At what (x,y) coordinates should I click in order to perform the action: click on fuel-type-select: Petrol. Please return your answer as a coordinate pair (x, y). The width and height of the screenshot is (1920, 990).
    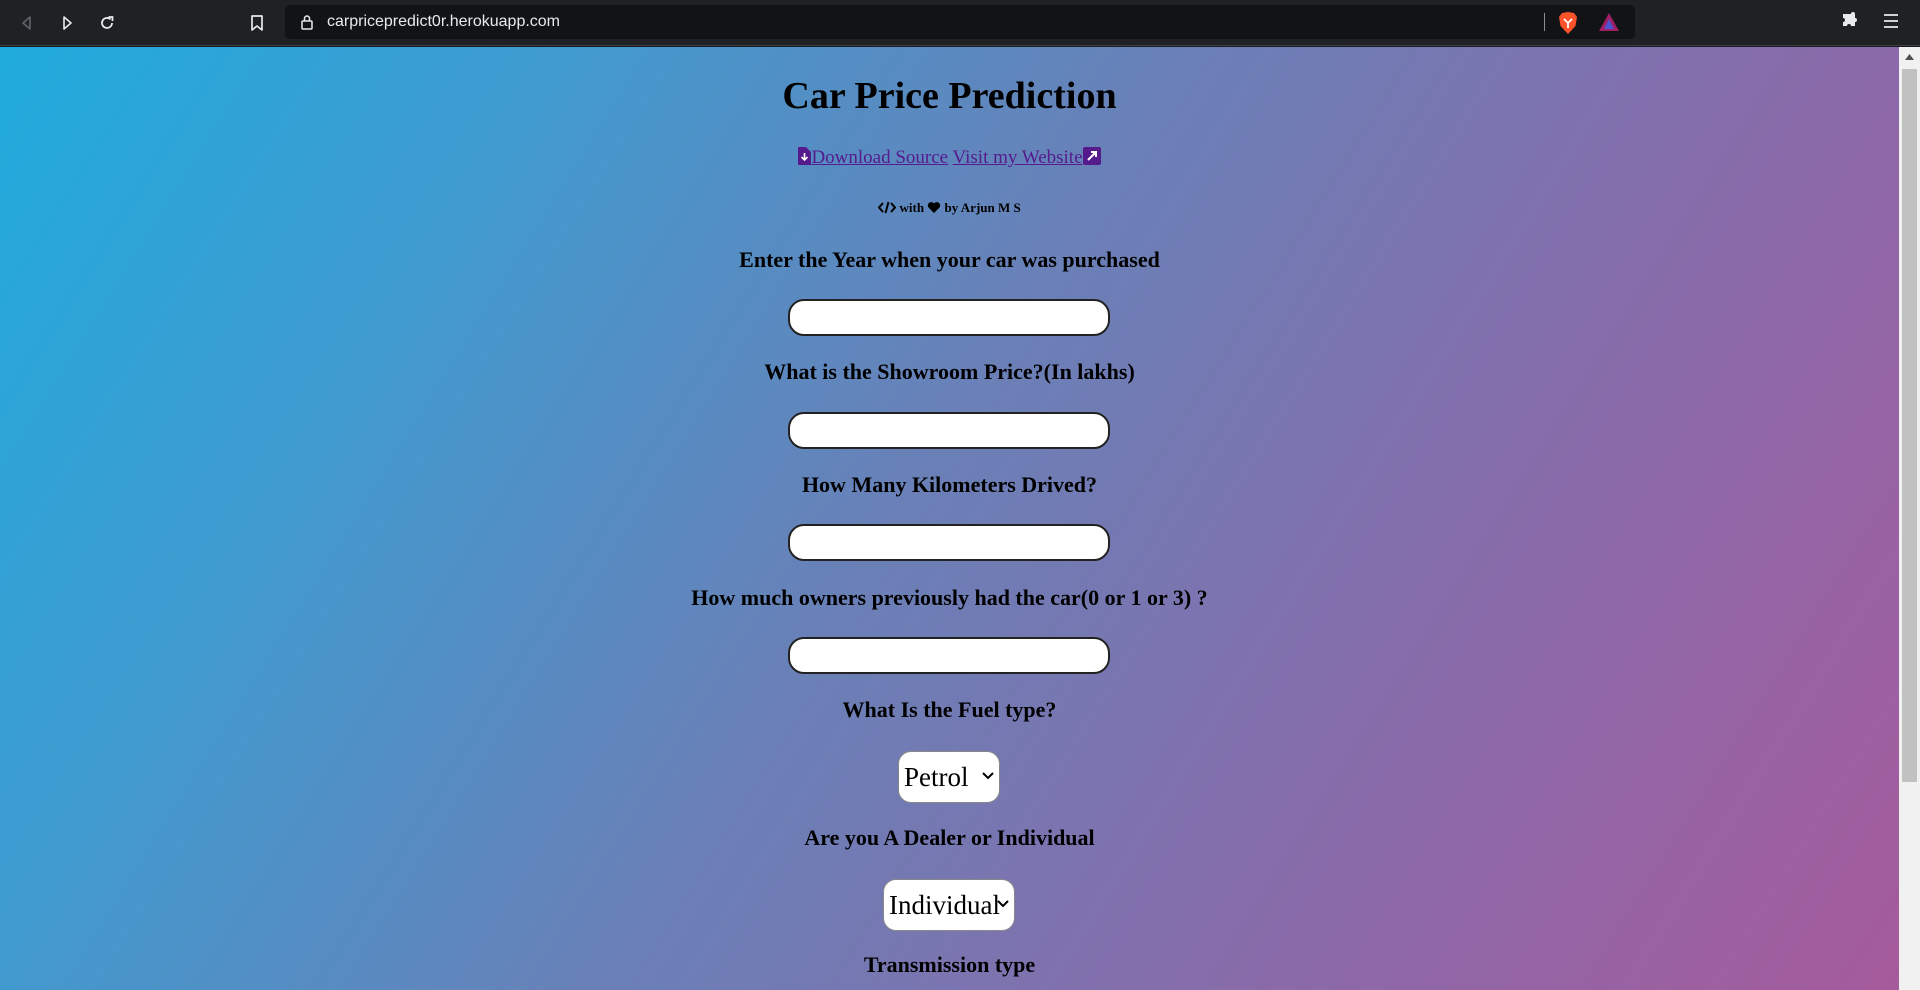
    Looking at the image, I should click on (949, 777).